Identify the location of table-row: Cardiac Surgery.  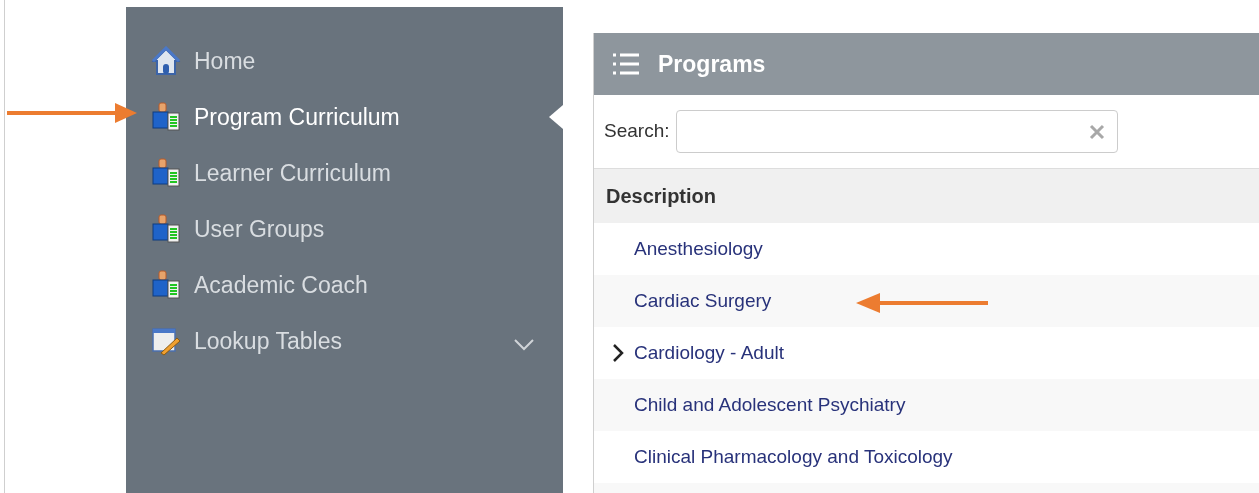
(926, 301).